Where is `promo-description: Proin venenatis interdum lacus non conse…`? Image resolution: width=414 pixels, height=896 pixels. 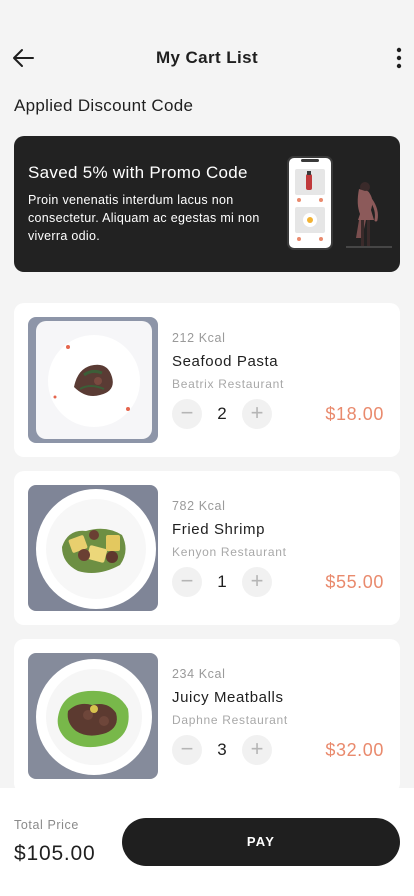 promo-description: Proin venenatis interdum lacus non conse… is located at coordinates (144, 218).